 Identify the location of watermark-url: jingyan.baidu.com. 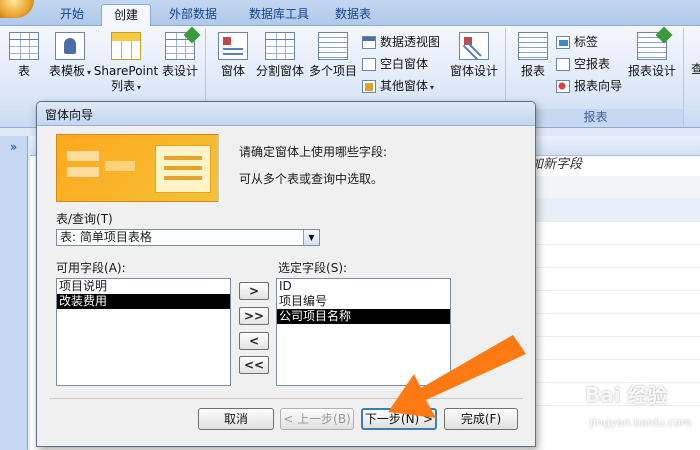
(641, 422).